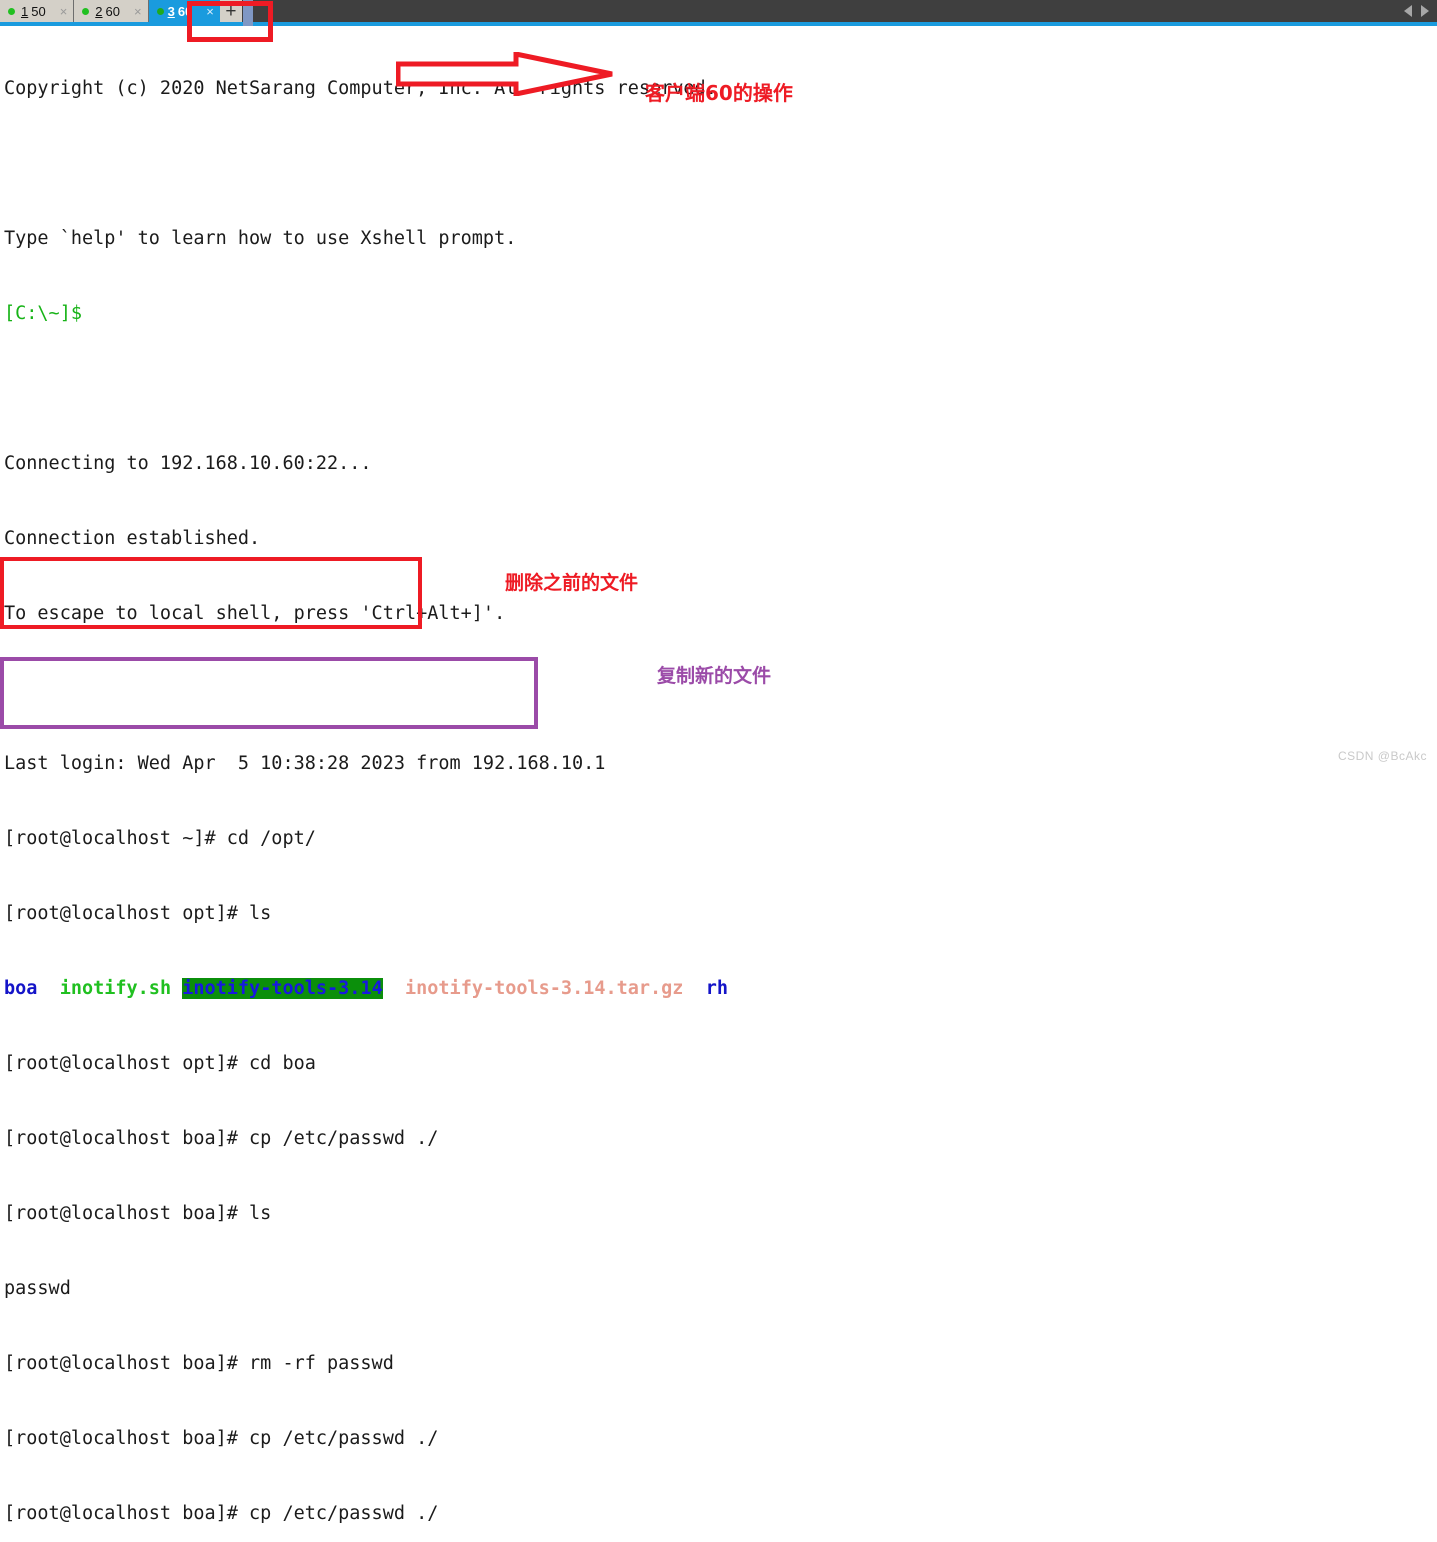 This screenshot has height=1542, width=1437. I want to click on tab-number: 3, so click(171, 11).